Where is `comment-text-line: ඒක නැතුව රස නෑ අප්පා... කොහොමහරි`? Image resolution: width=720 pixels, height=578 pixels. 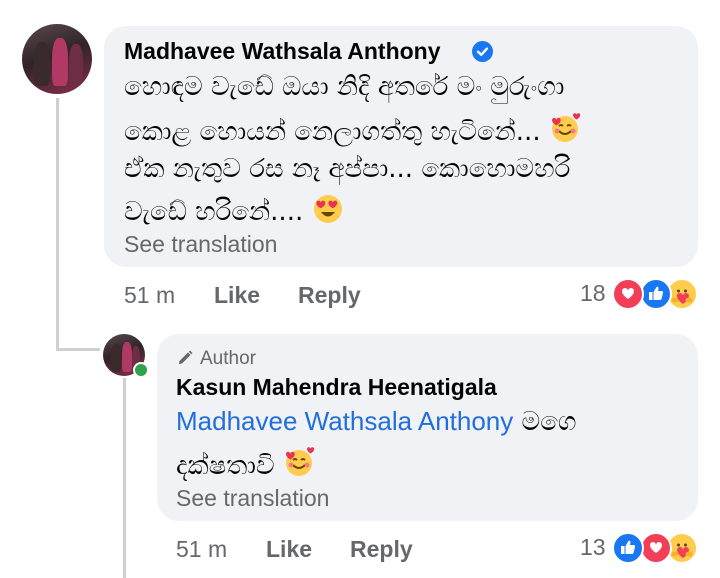
comment-text-line: ඒක නැතුව රස නෑ අප්පා... කොහොමහරි is located at coordinates (347, 169).